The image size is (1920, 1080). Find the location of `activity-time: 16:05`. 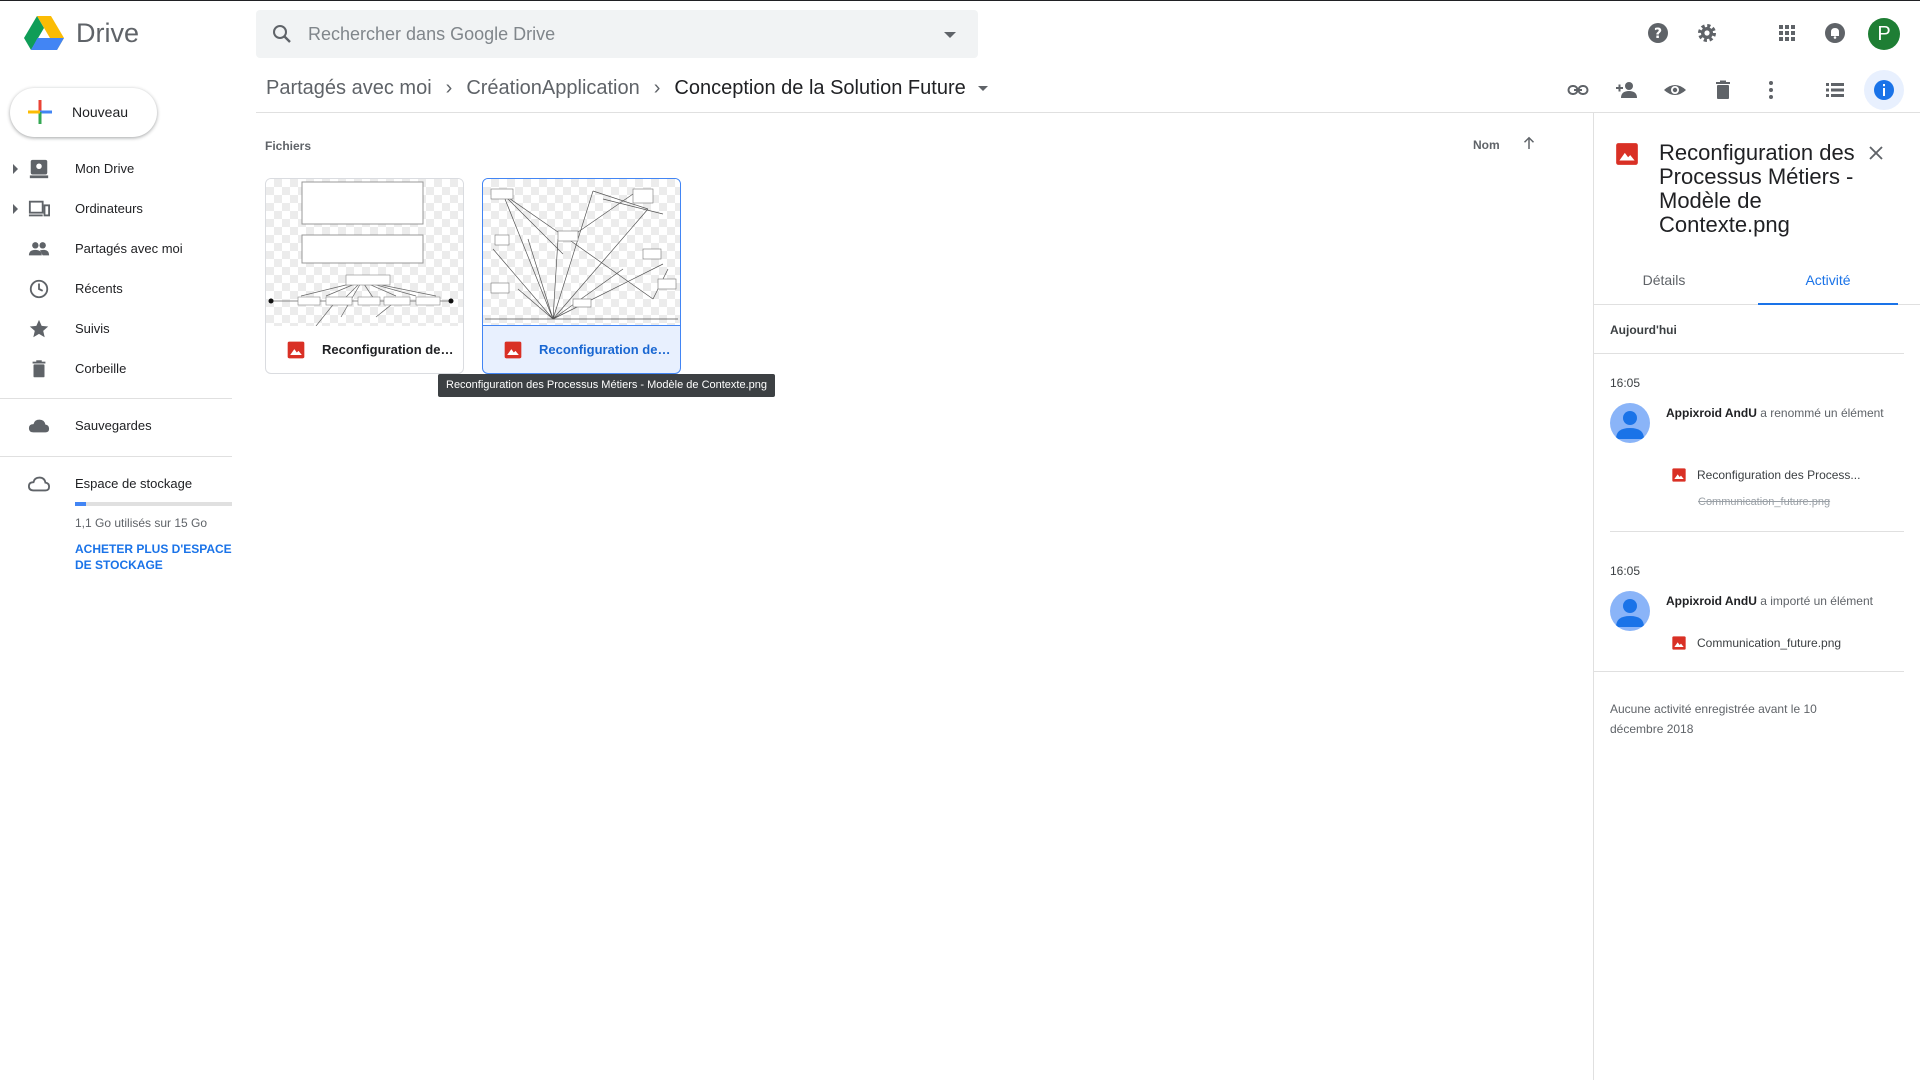

activity-time: 16:05 is located at coordinates (1625, 571).